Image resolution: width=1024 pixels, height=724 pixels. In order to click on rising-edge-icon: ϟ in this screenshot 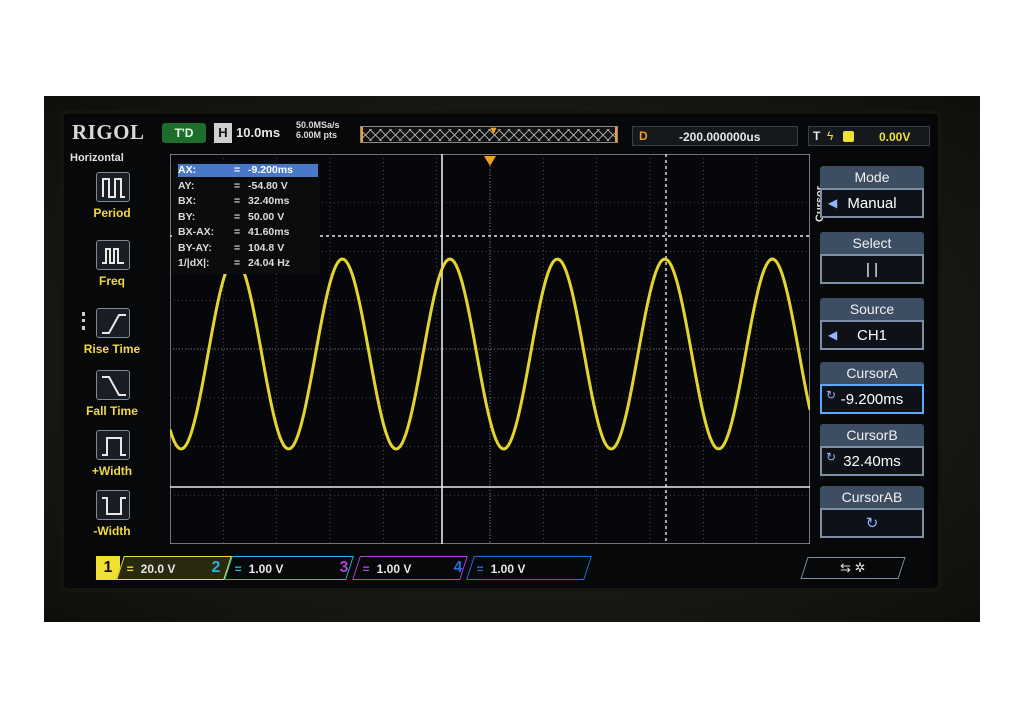, I will do `click(830, 136)`.